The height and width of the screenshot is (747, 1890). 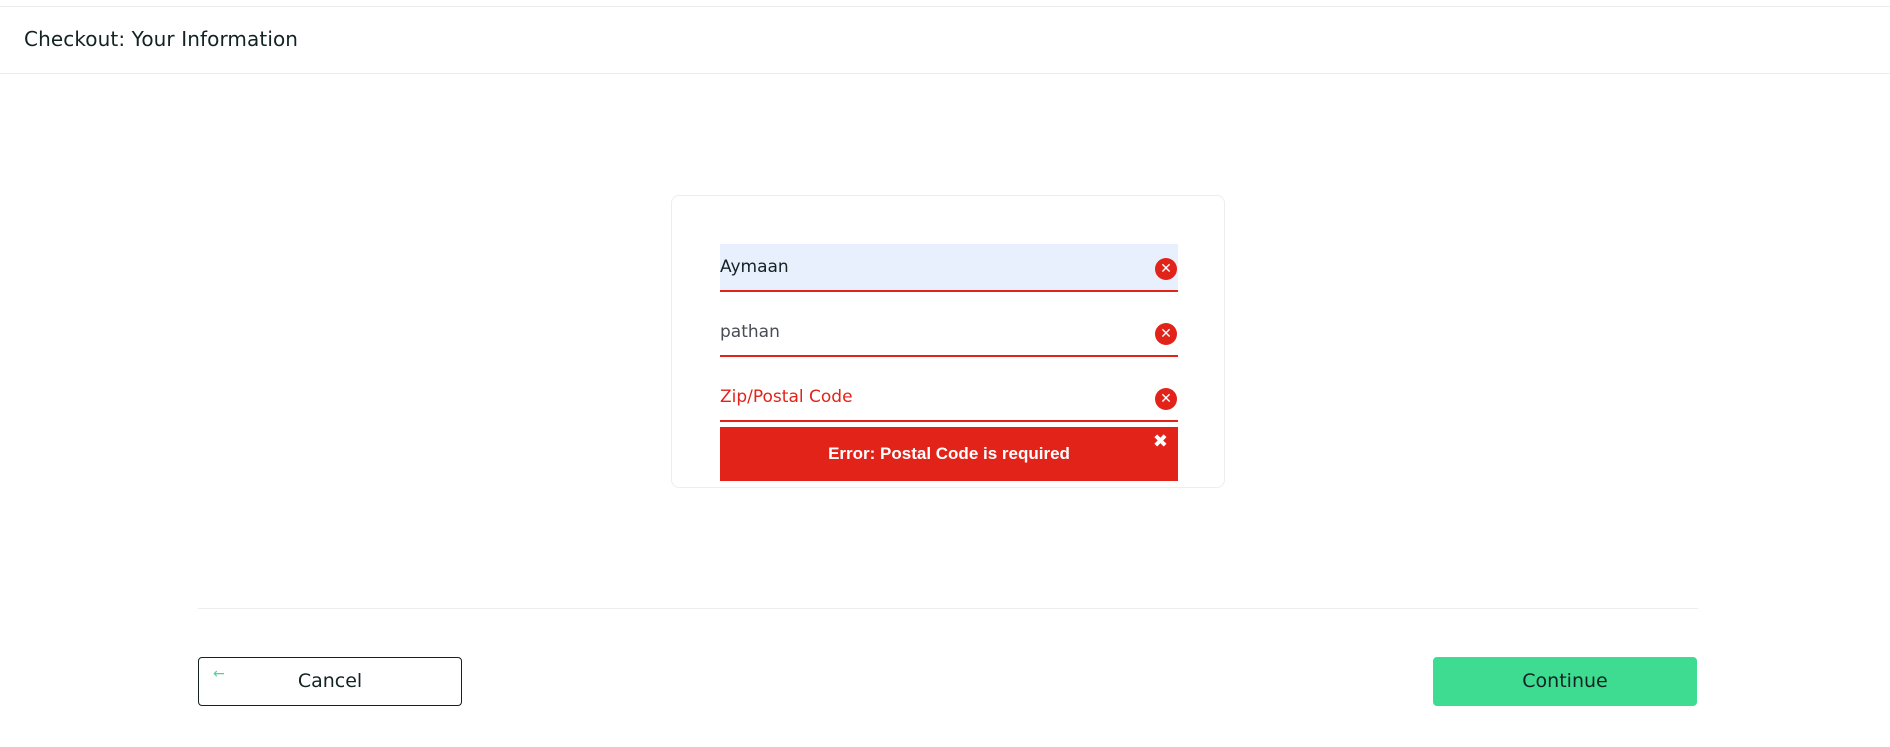 I want to click on last-name-input, so click(x=930, y=332).